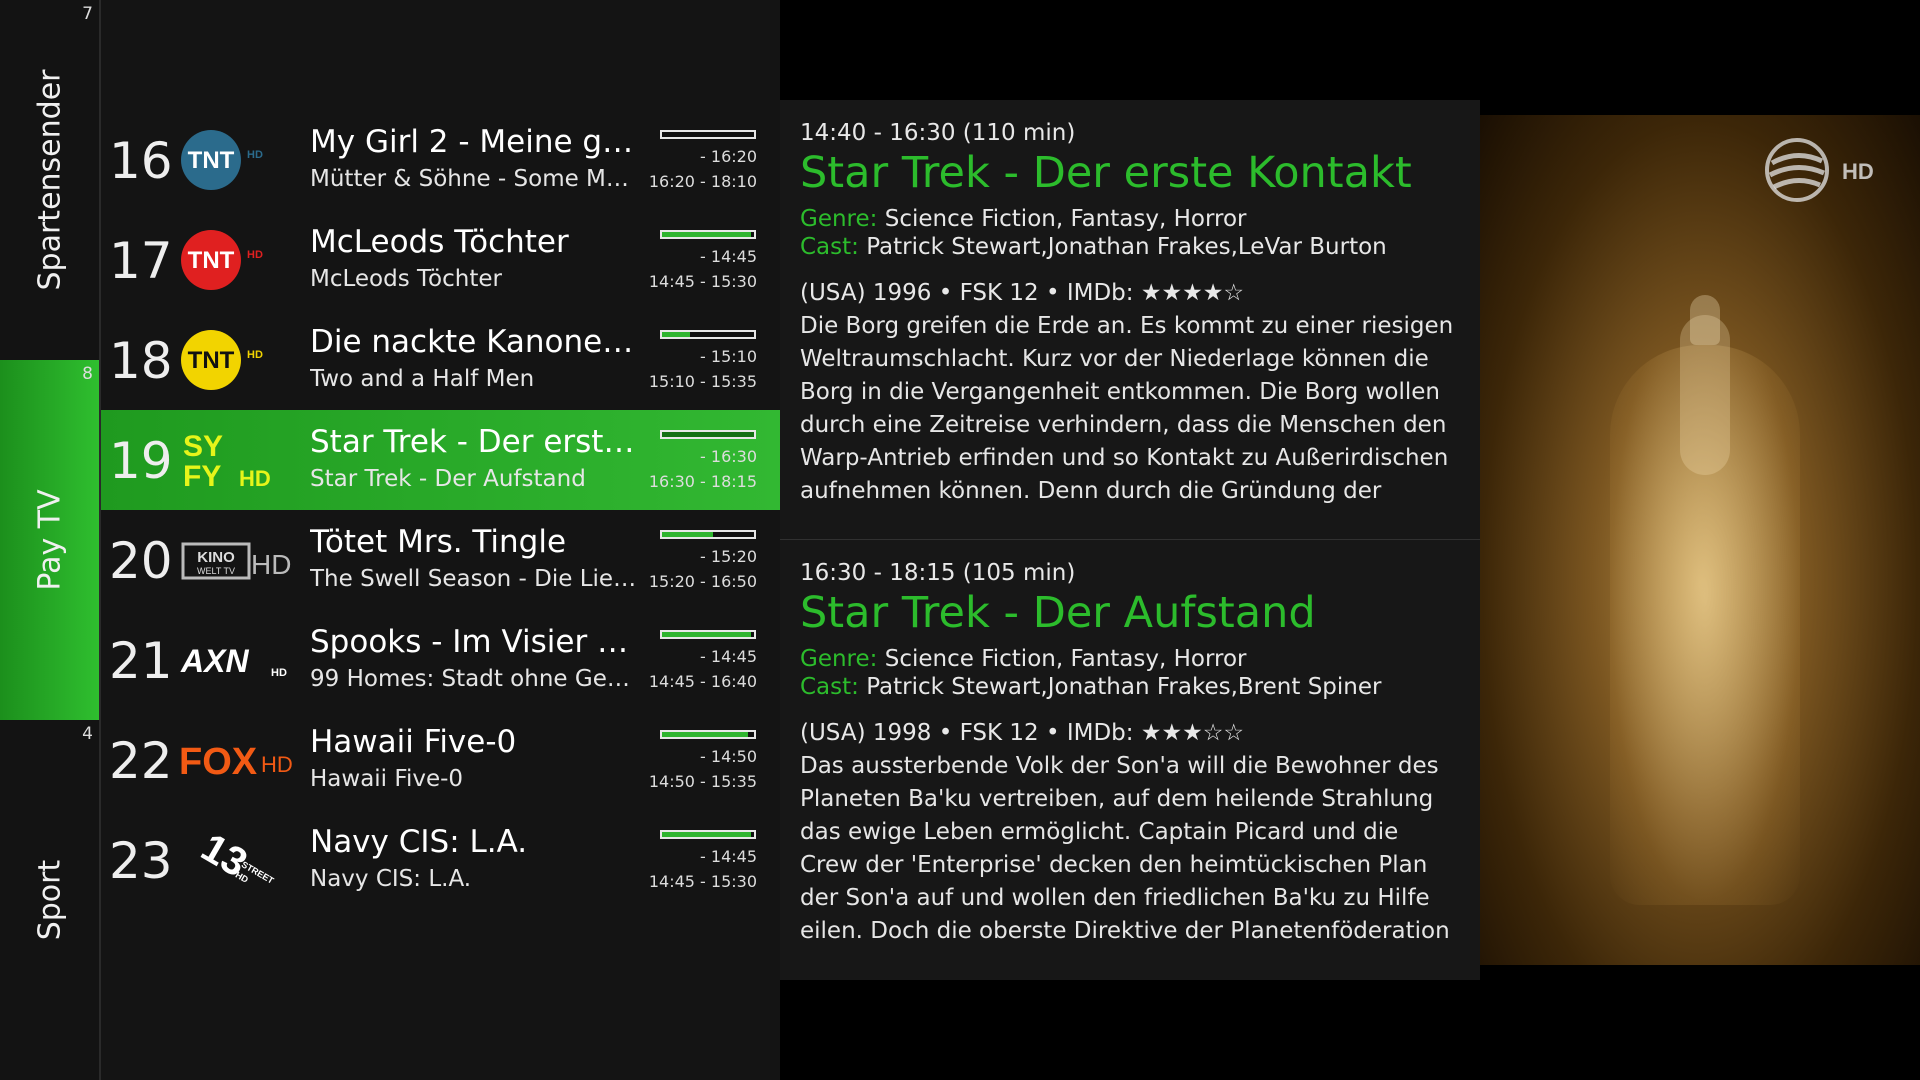 Image resolution: width=1920 pixels, height=1080 pixels. I want to click on svg-text: KINO, so click(216, 557).